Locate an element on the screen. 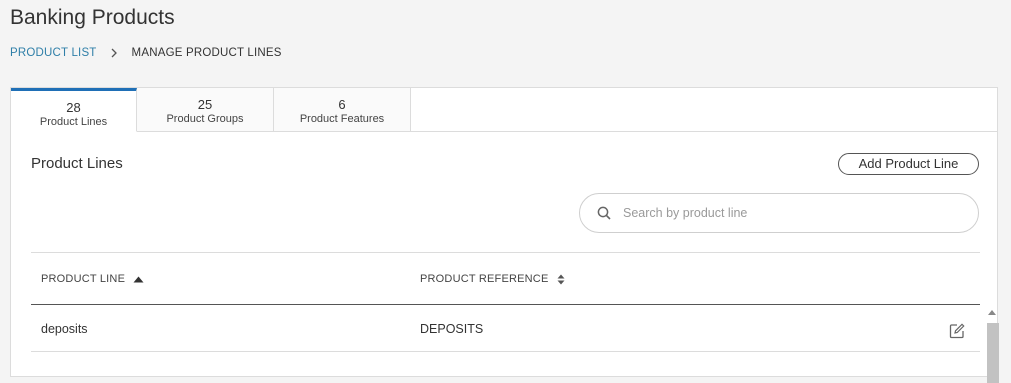 The image size is (1011, 383). tab-count: 6 is located at coordinates (342, 104).